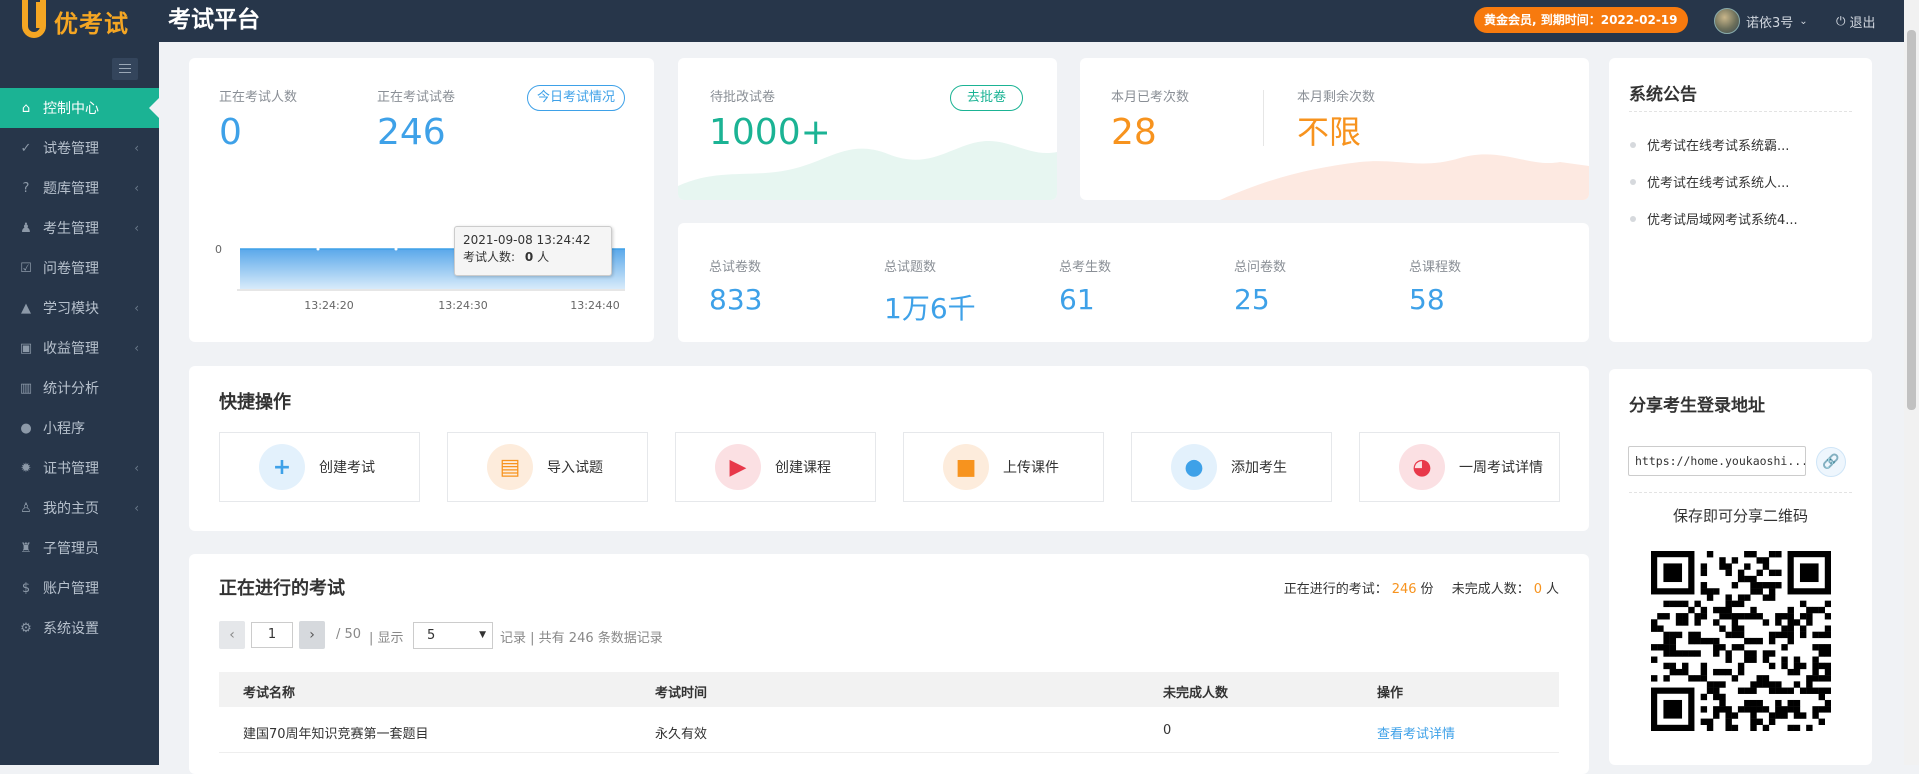 The image size is (1919, 774). I want to click on quick-action-button: ▶ 创建课程, so click(775, 467).